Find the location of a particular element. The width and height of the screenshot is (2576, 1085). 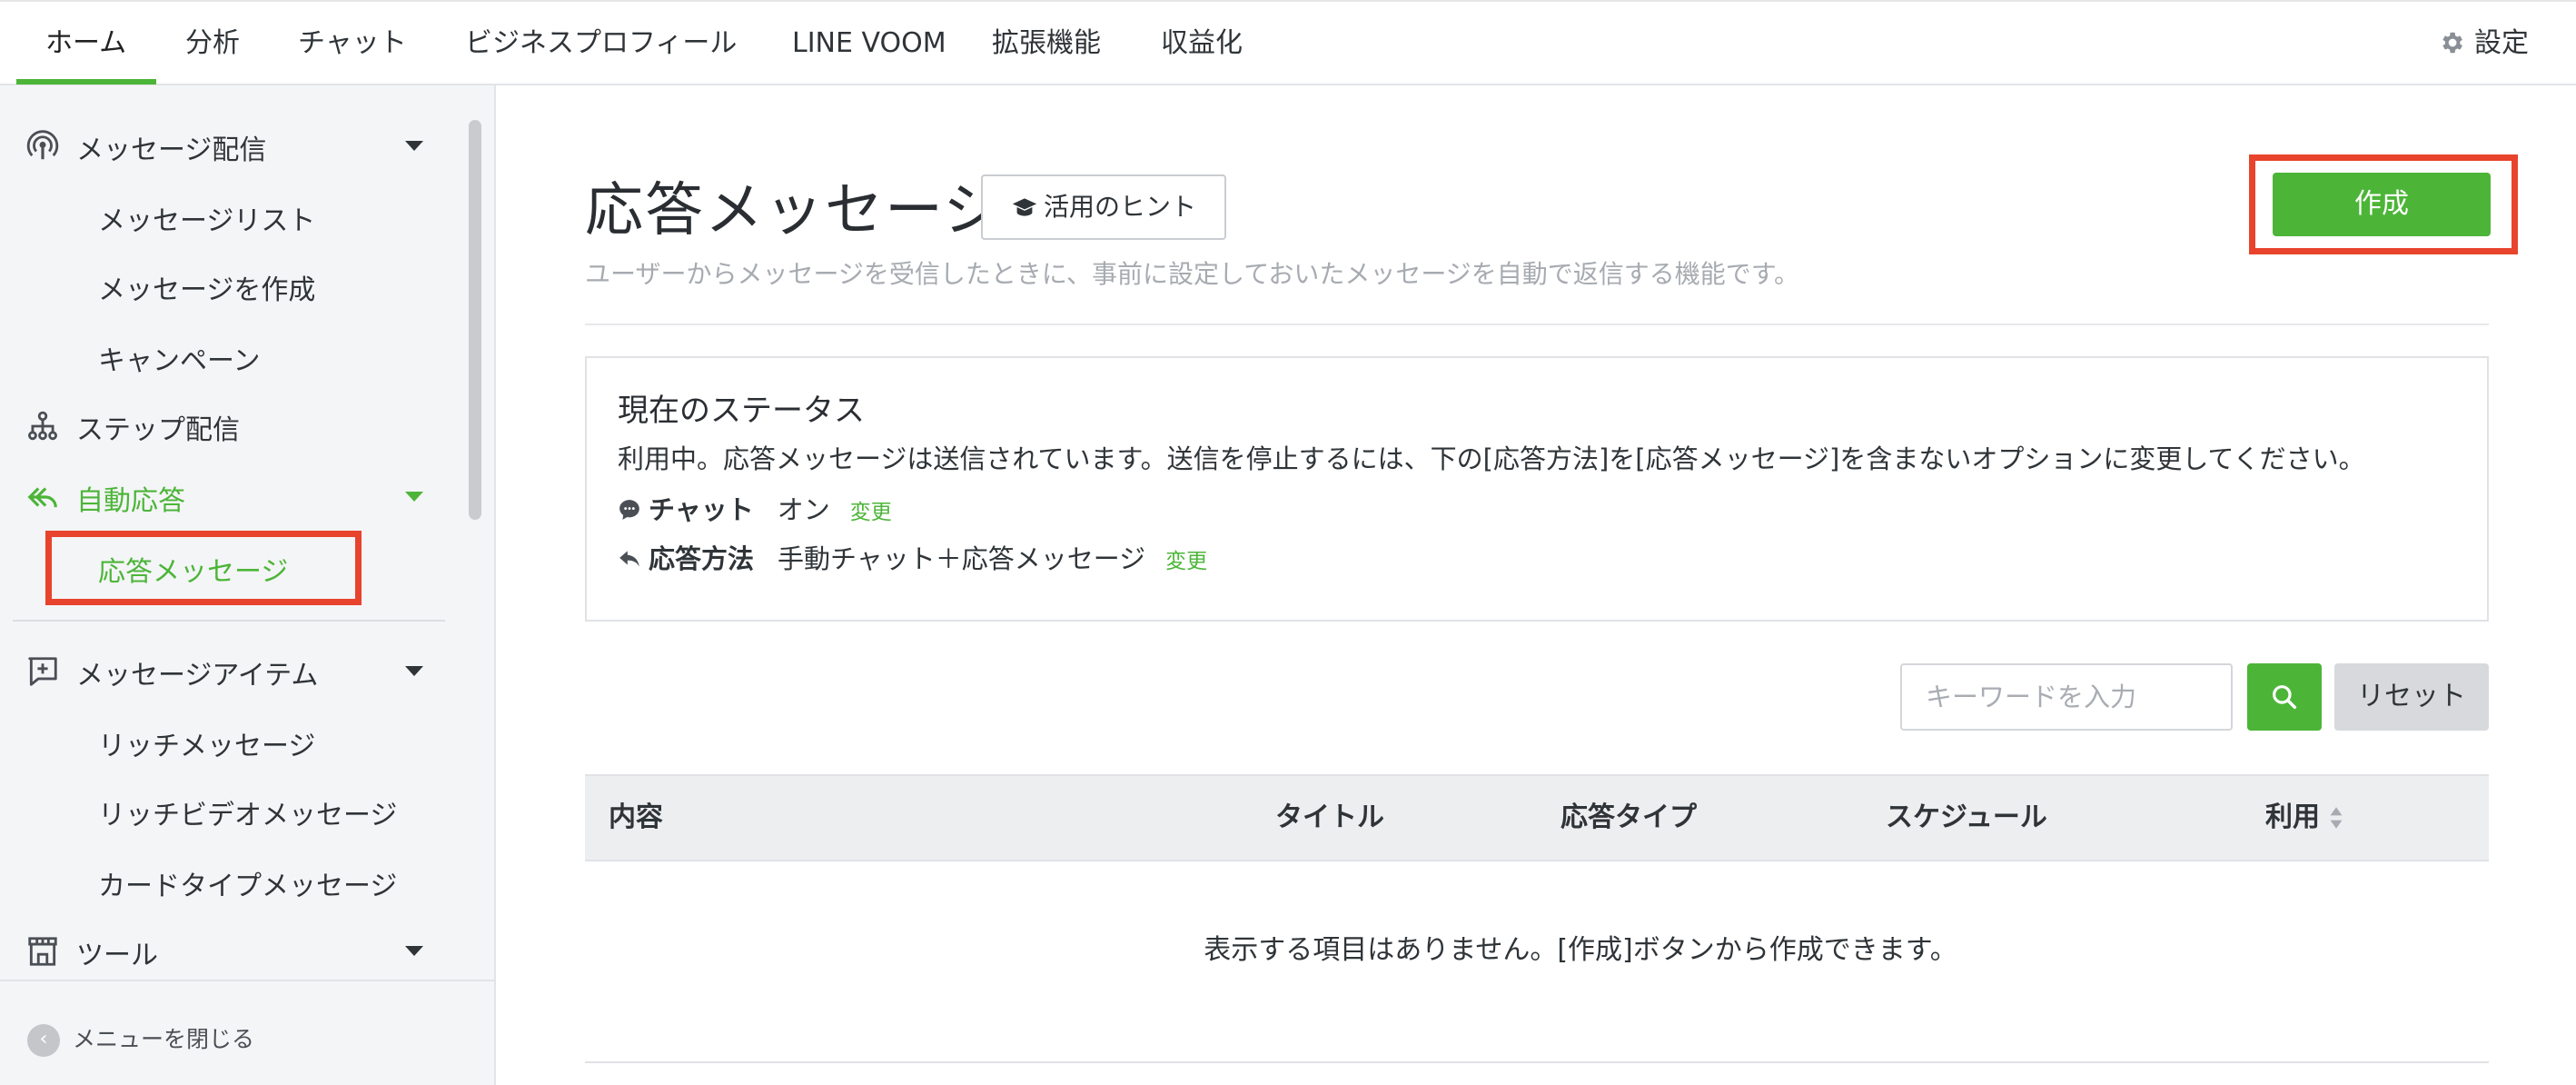

sidebar-item-label: ツール is located at coordinates (117, 955).